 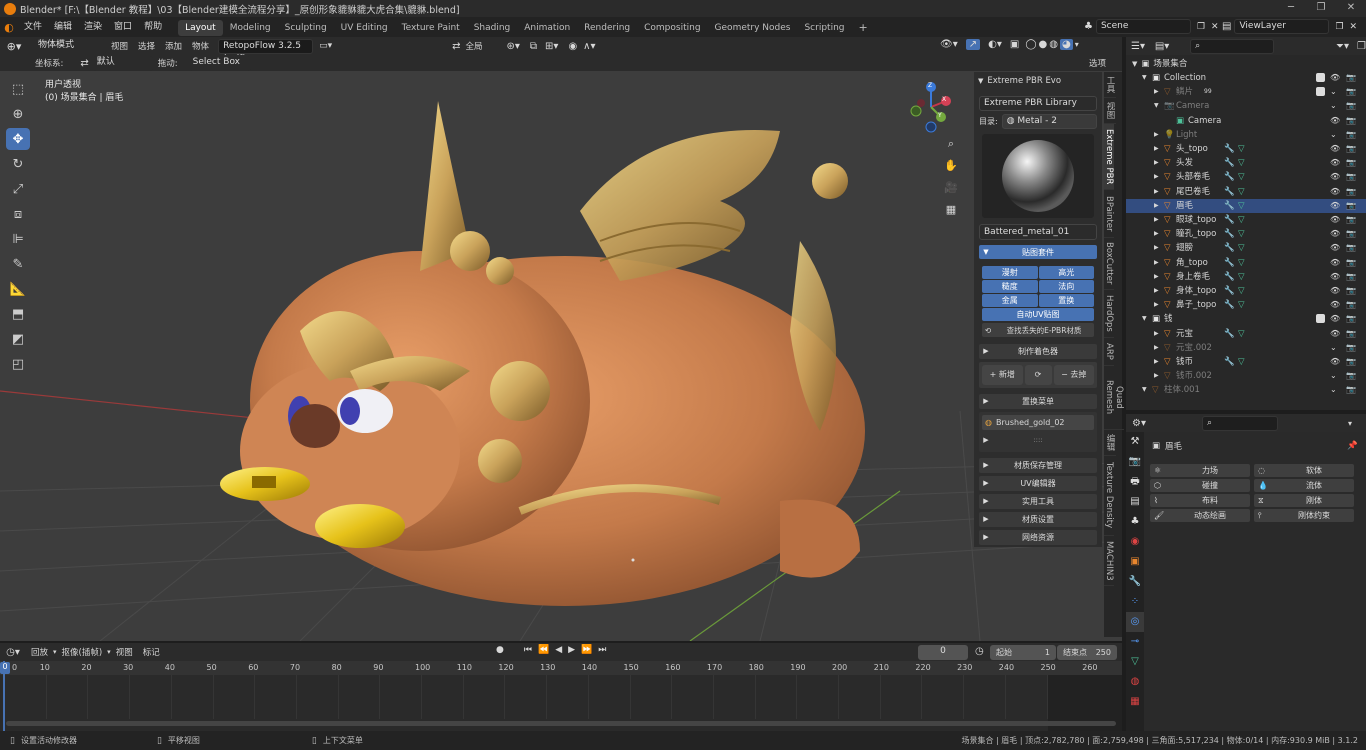 What do you see at coordinates (119, 46) in the screenshot?
I see `menu-view: 视图` at bounding box center [119, 46].